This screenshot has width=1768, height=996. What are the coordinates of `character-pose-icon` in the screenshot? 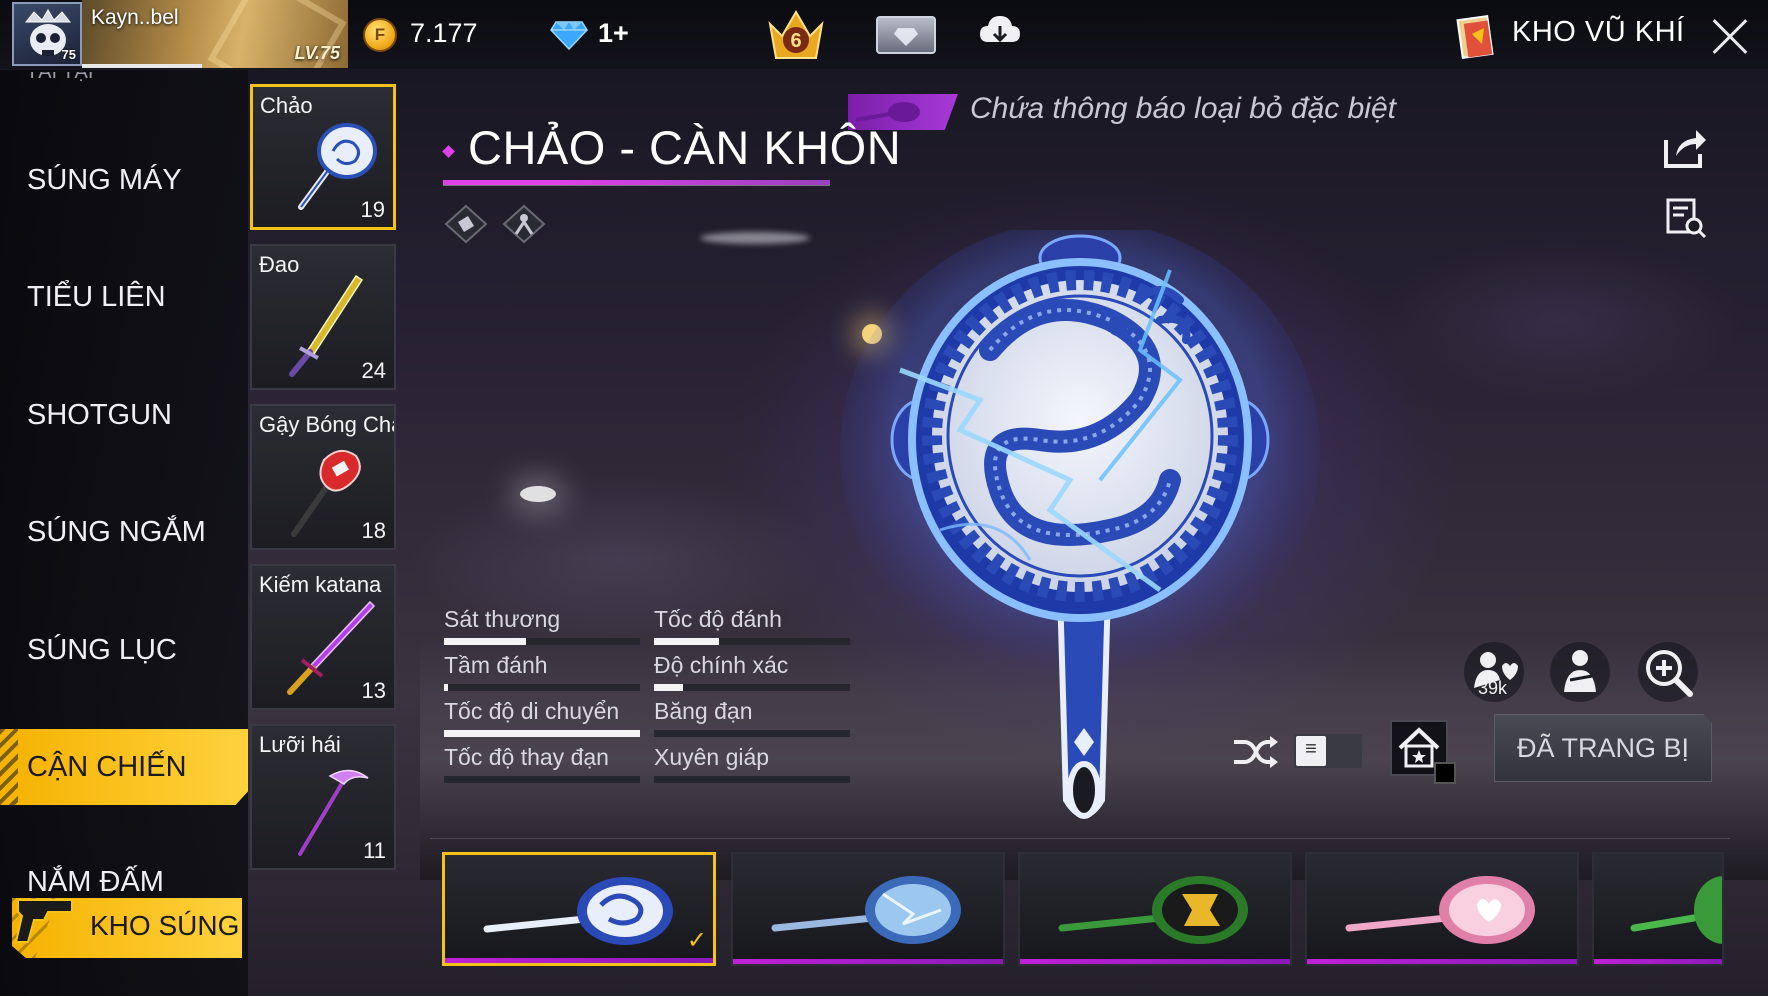 It's located at (1580, 672).